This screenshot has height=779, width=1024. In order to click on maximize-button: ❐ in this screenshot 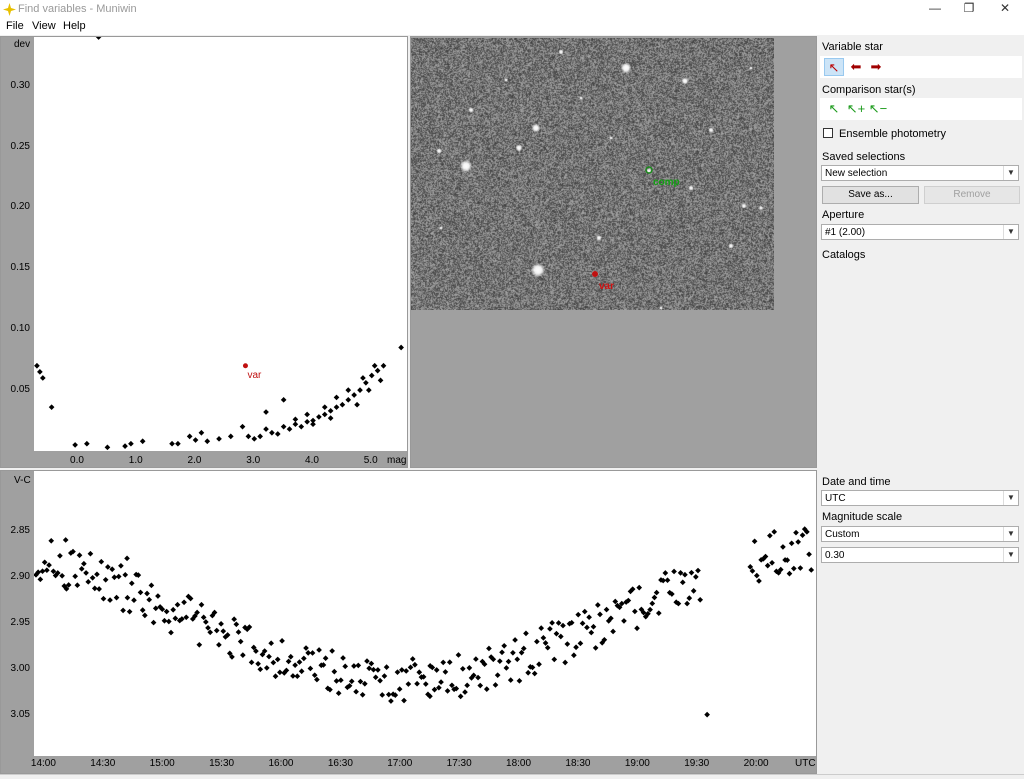, I will do `click(969, 9)`.